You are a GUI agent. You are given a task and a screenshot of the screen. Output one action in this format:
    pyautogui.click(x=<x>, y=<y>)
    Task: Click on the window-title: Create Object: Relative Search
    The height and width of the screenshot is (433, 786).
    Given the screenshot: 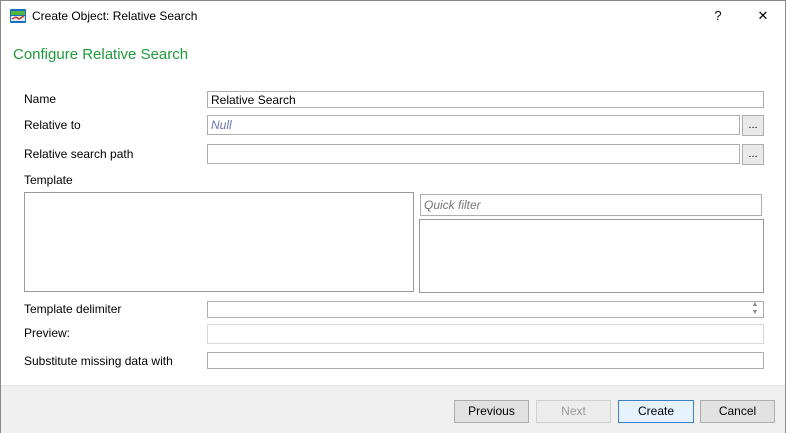 What is the action you would take?
    pyautogui.click(x=115, y=16)
    